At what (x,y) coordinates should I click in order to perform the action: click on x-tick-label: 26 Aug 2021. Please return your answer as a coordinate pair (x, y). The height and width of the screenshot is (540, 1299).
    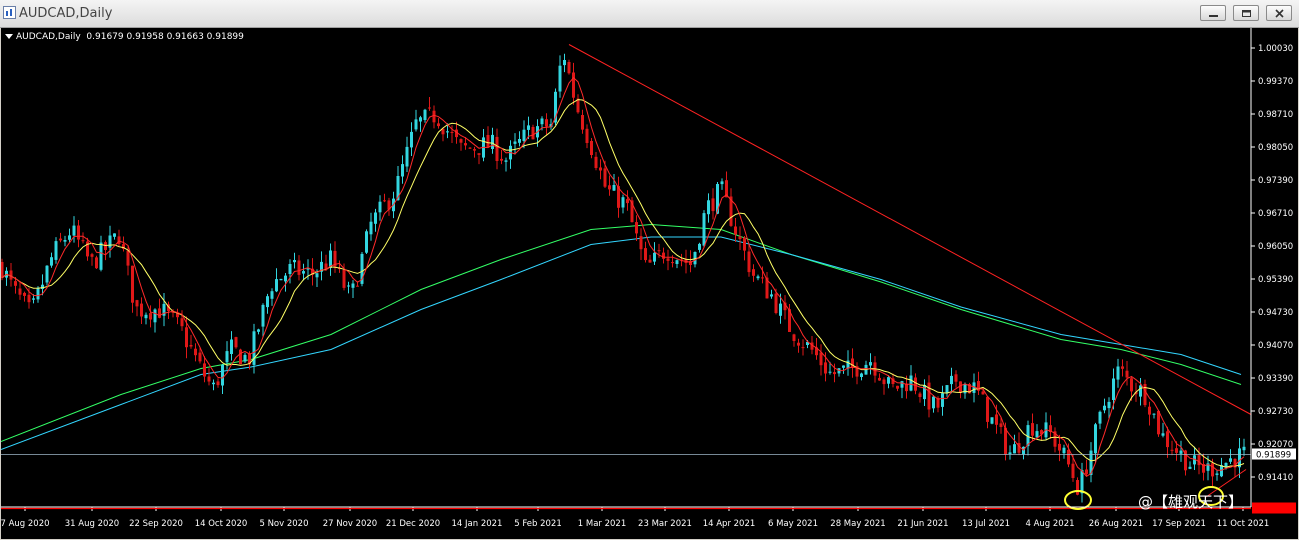
    Looking at the image, I should click on (1116, 524).